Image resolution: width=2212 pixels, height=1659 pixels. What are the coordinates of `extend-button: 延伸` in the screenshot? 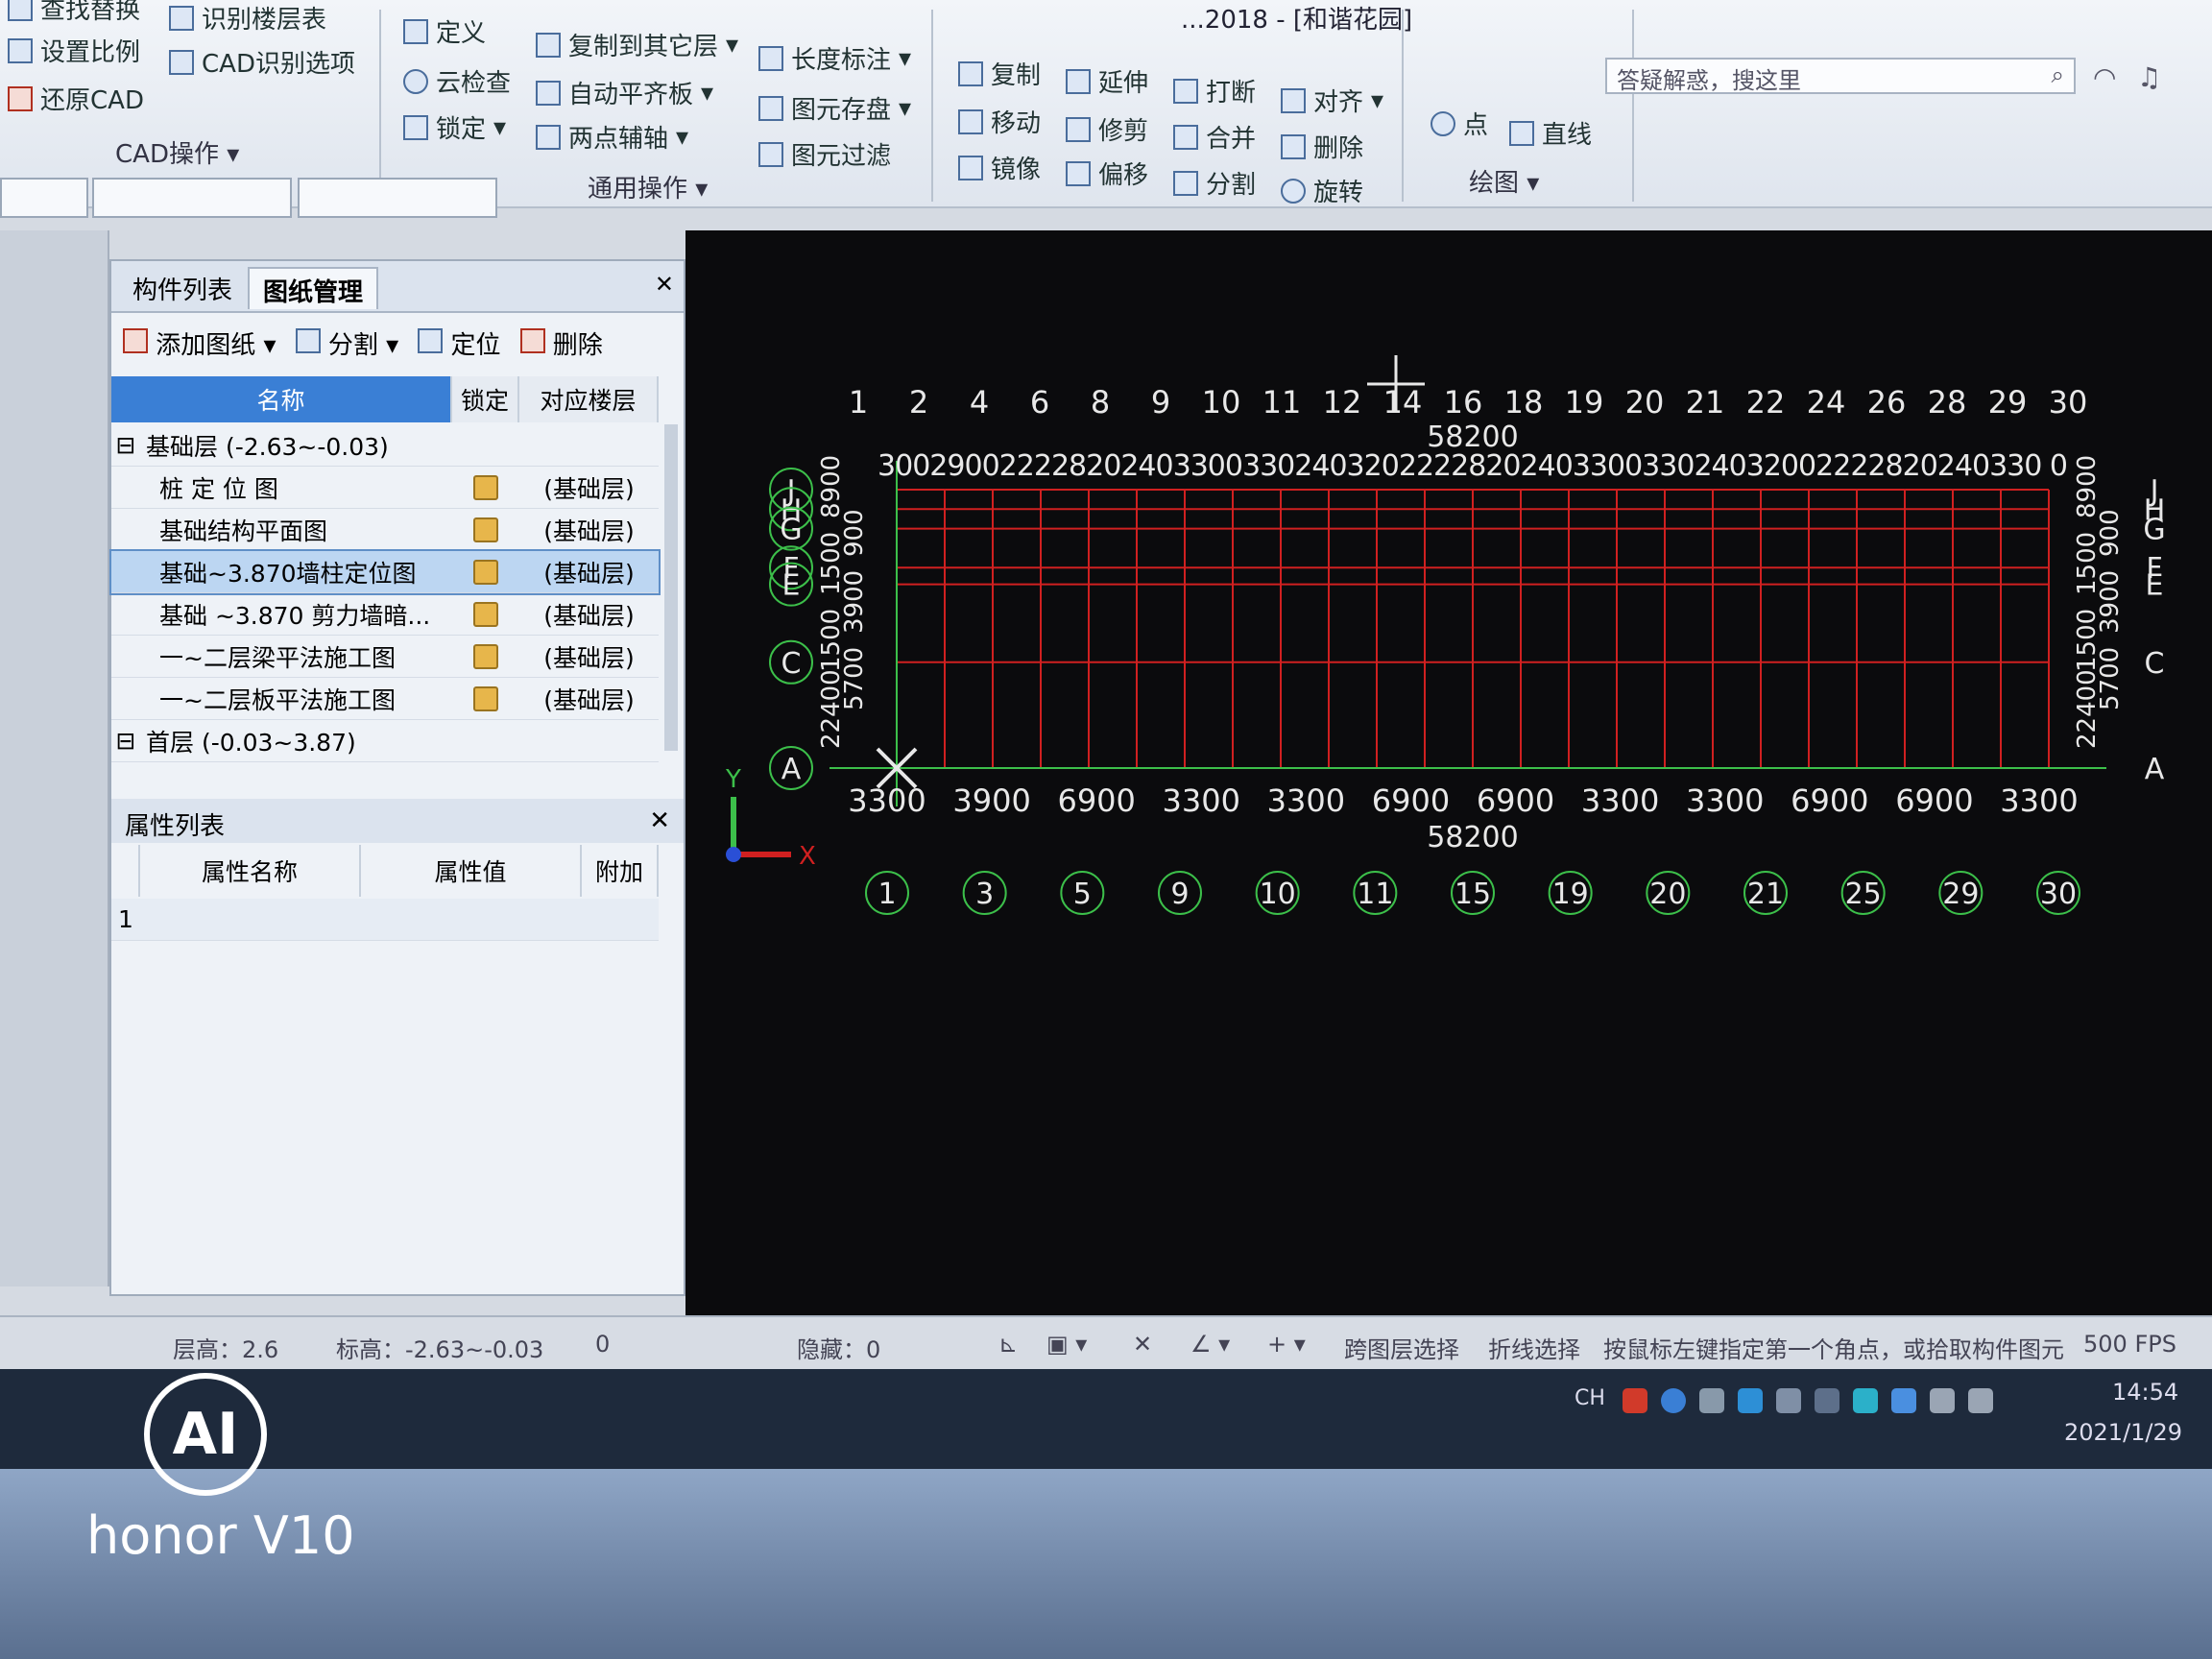 It's located at (1107, 81).